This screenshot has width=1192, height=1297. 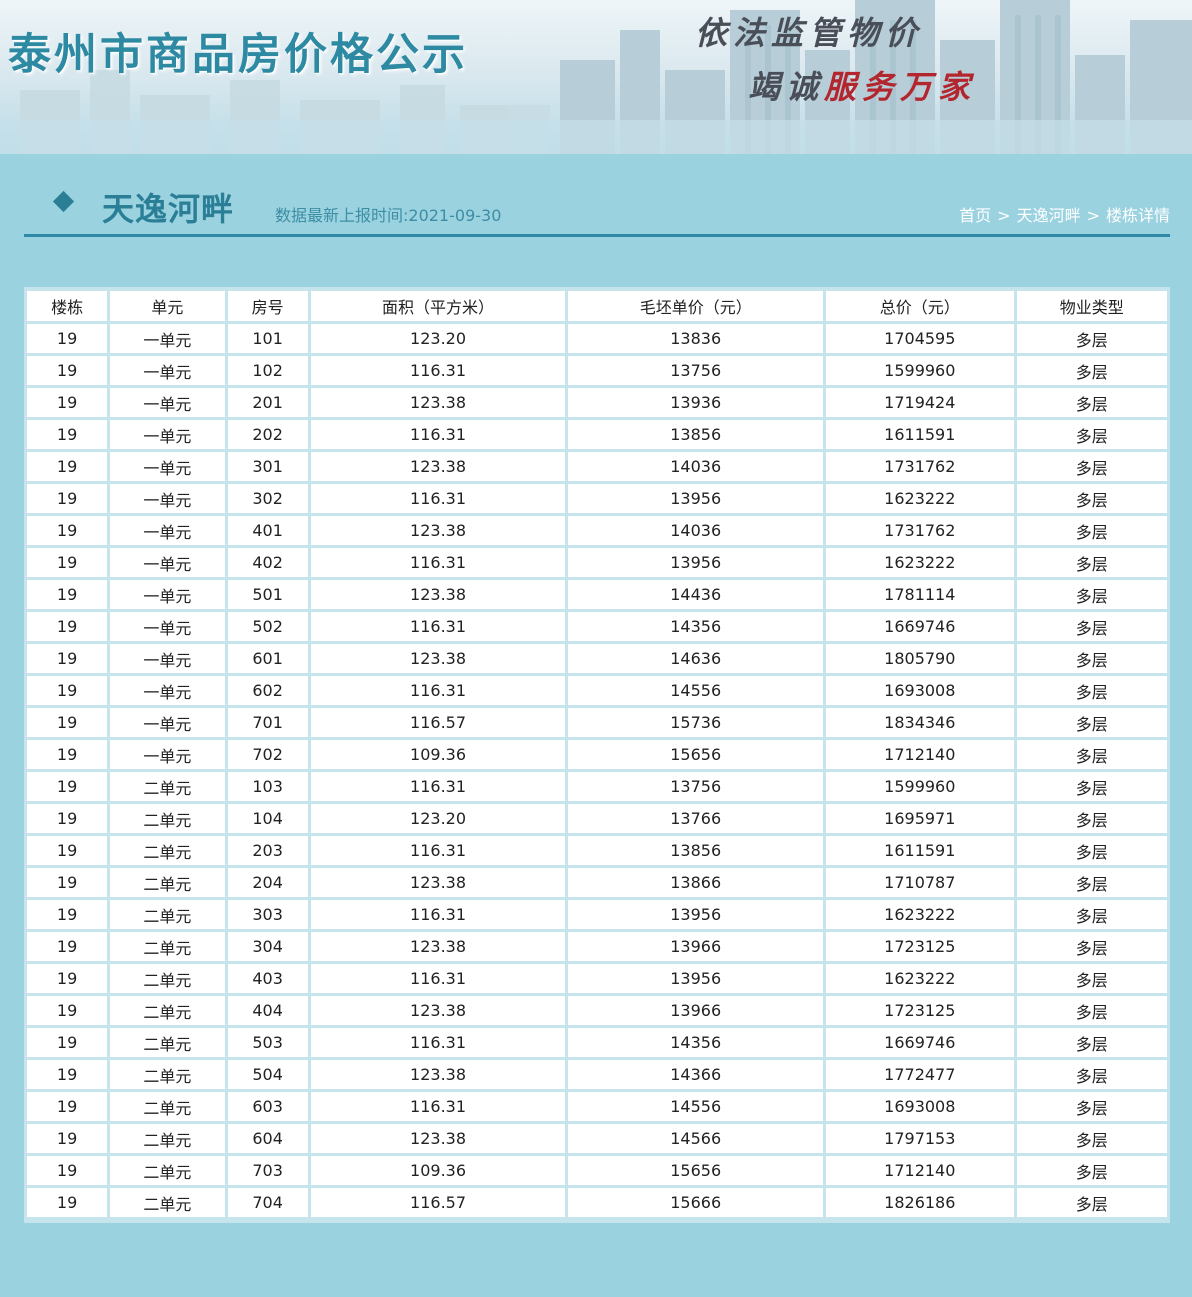 What do you see at coordinates (267, 626) in the screenshot?
I see `column-room-cell: 502` at bounding box center [267, 626].